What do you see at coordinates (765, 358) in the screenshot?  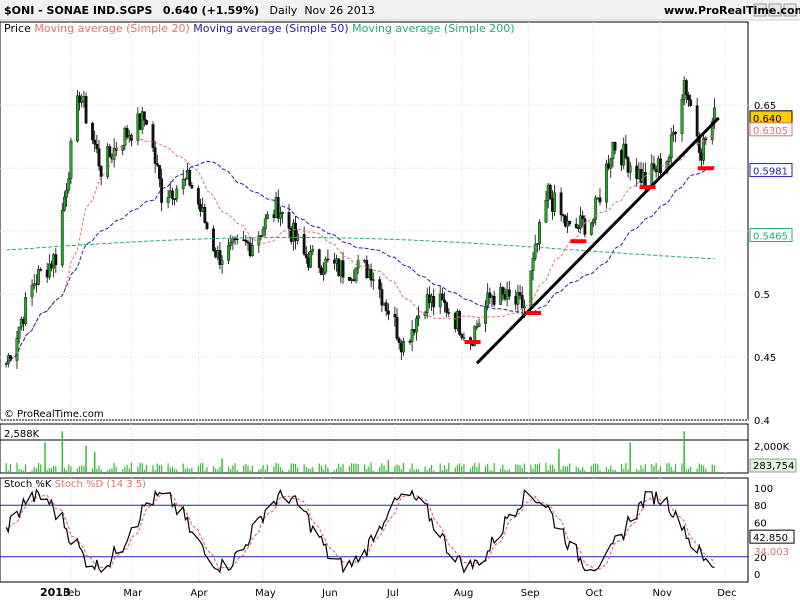 I see `price-tick-label: 0.45` at bounding box center [765, 358].